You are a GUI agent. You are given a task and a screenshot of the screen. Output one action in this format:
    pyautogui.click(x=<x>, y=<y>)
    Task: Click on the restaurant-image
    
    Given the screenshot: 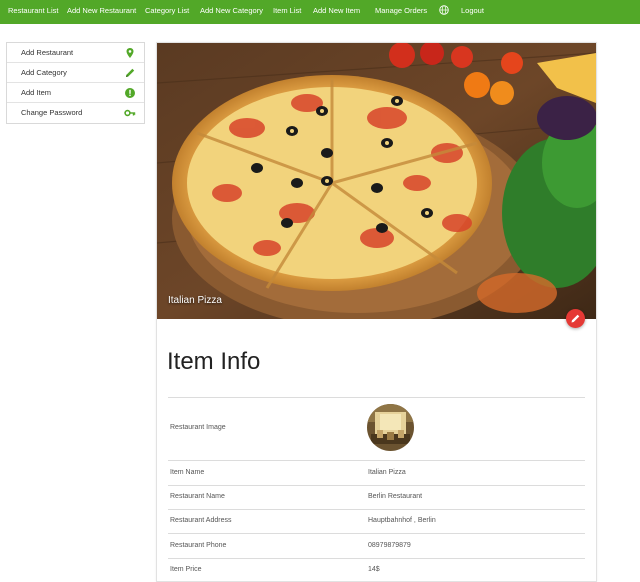 What is the action you would take?
    pyautogui.click(x=390, y=427)
    